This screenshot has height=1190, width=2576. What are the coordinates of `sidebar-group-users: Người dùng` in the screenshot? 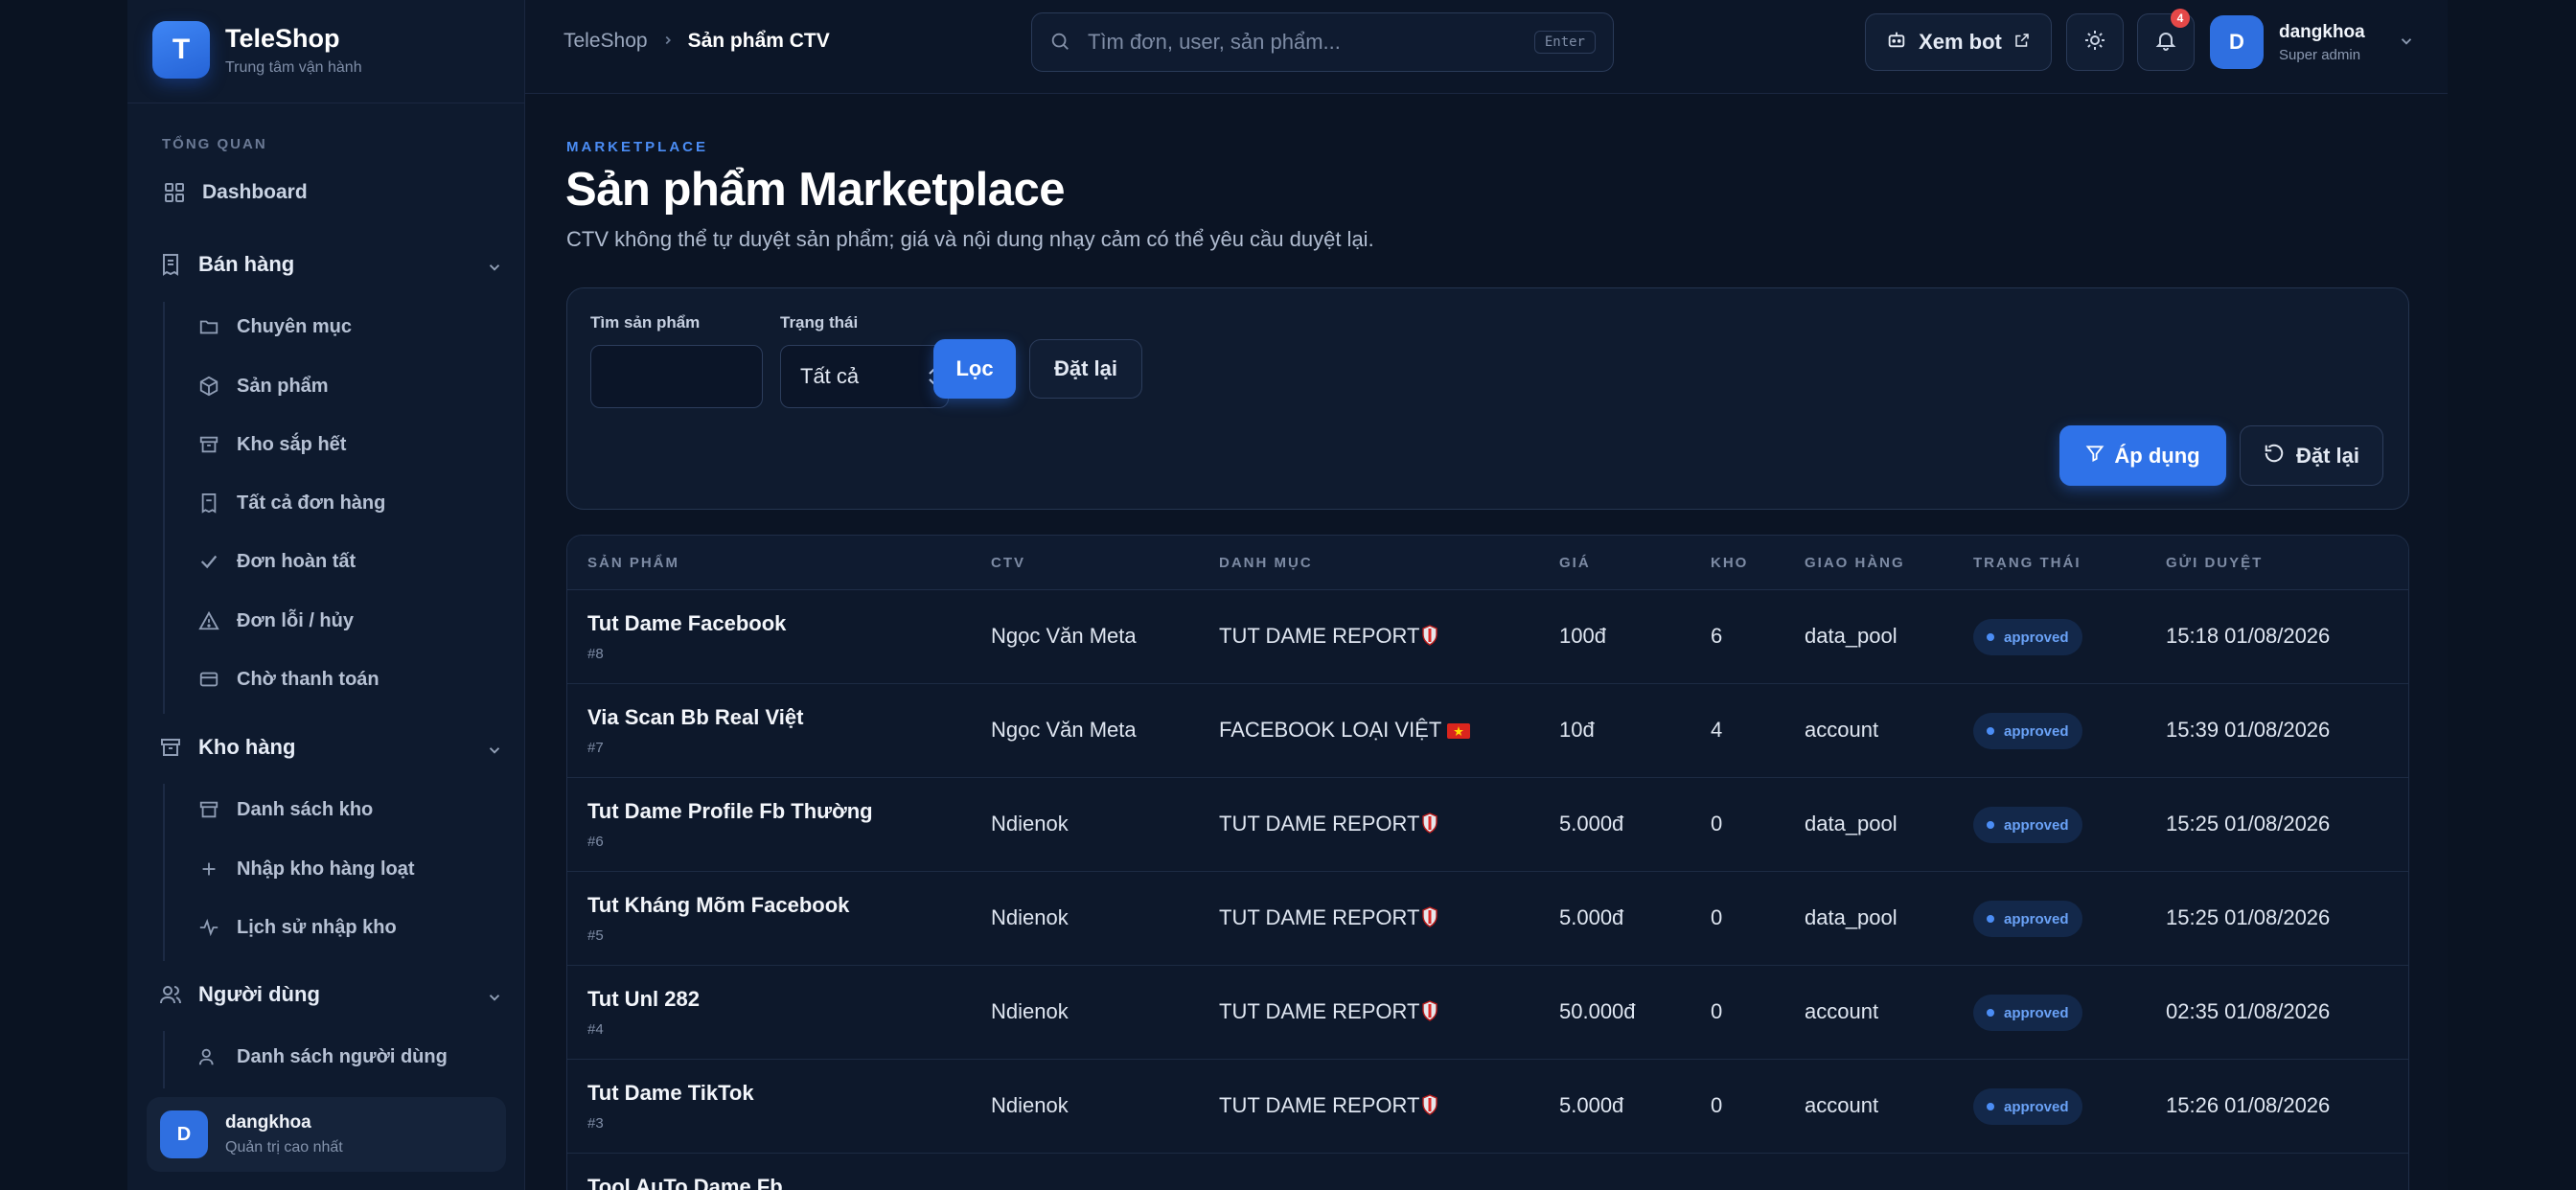 It's located at (329, 995).